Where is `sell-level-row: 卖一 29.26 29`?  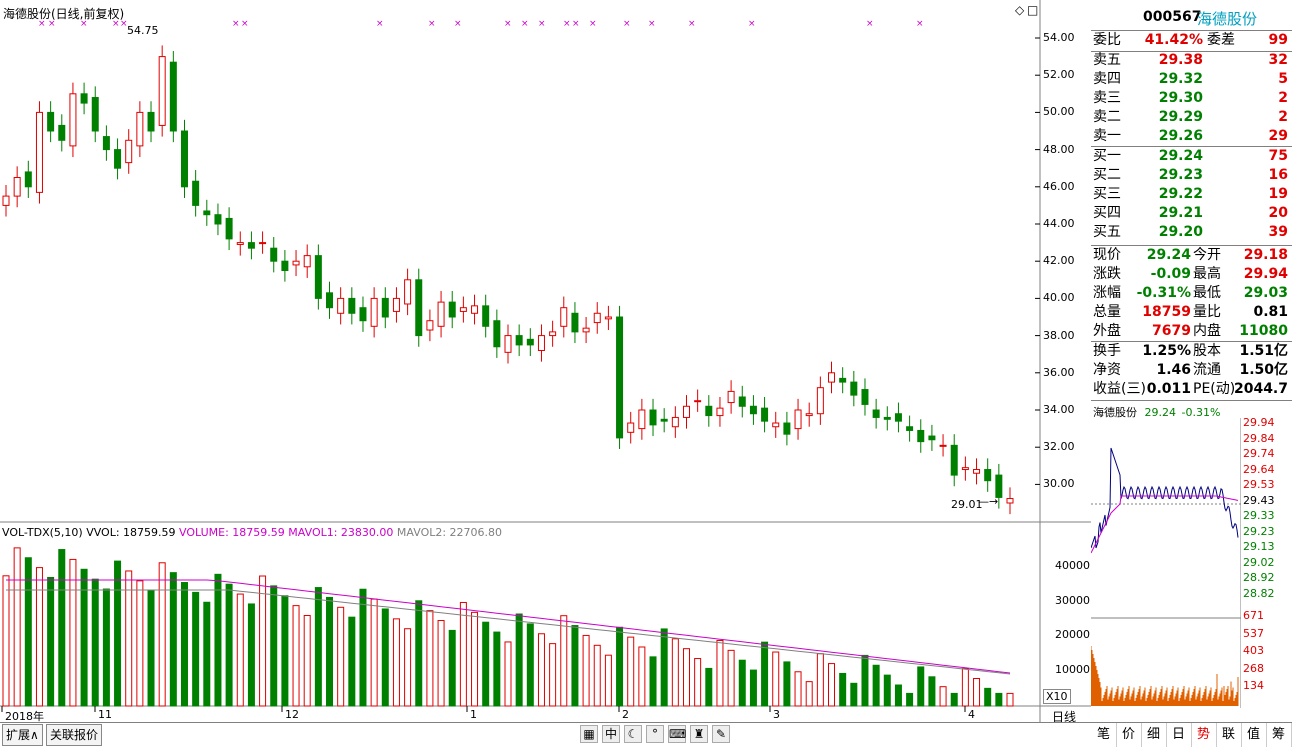
sell-level-row: 卖一 29.26 29 is located at coordinates (1191, 136).